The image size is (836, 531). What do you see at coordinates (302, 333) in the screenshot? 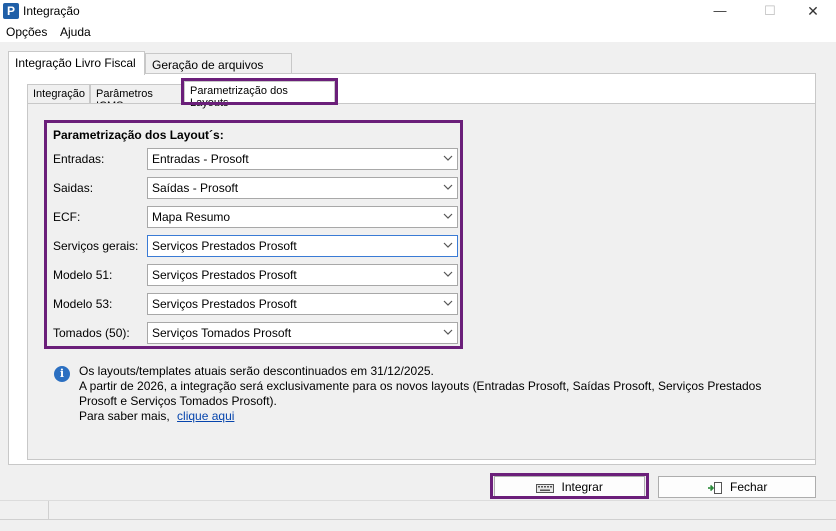
I see `select-tomados-50: Serviços Tomados Prosoft` at bounding box center [302, 333].